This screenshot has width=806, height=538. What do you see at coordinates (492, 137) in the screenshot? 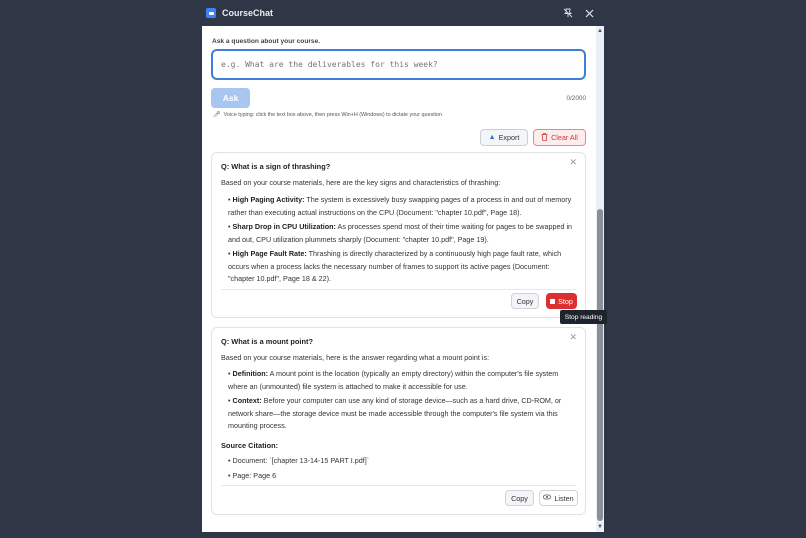
I see `export-icon: ▲` at bounding box center [492, 137].